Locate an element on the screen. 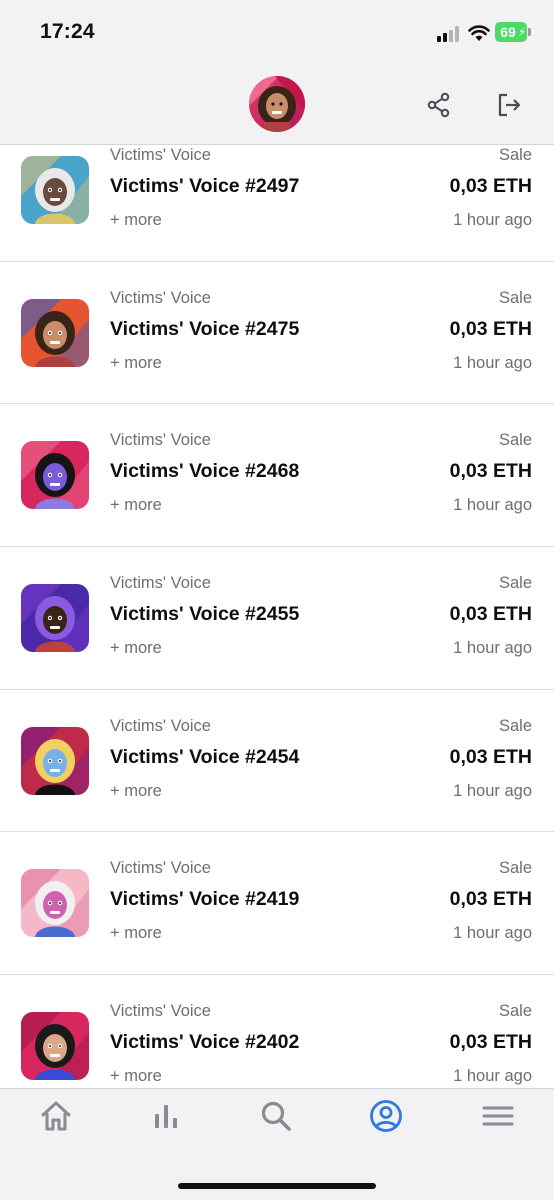 Image resolution: width=554 pixels, height=1200 pixels. share-icon is located at coordinates (439, 105).